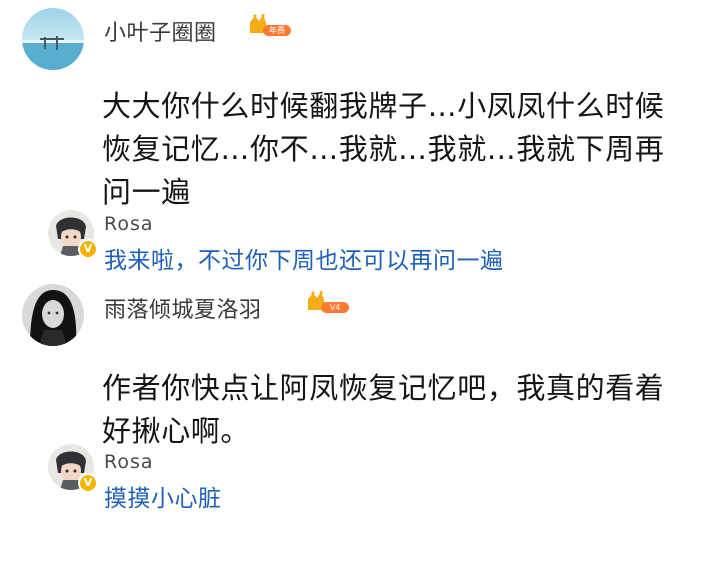  I want to click on comment-text: 作者你快点让阿凤恢复记忆吧，我真的看着好揪心啊。, so click(383, 409).